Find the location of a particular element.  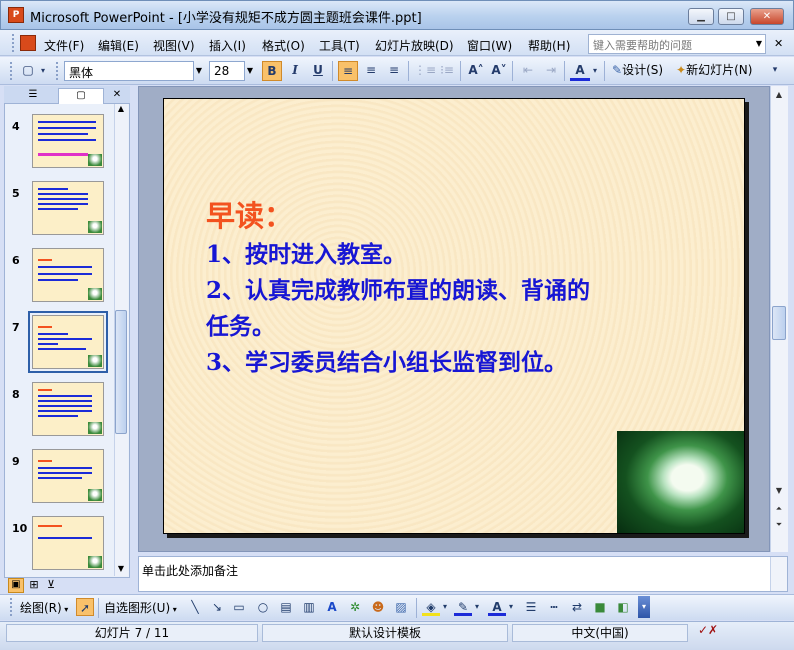

notes-placeholder: 单击此处添加备注 is located at coordinates (190, 570).